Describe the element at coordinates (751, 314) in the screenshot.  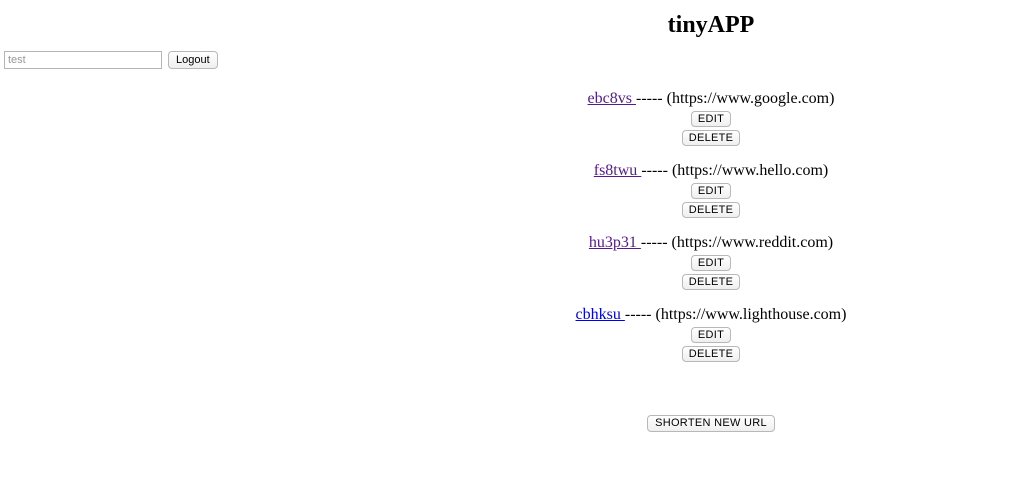
I see `long-url-text: (https://www.lighthouse.com)` at that location.